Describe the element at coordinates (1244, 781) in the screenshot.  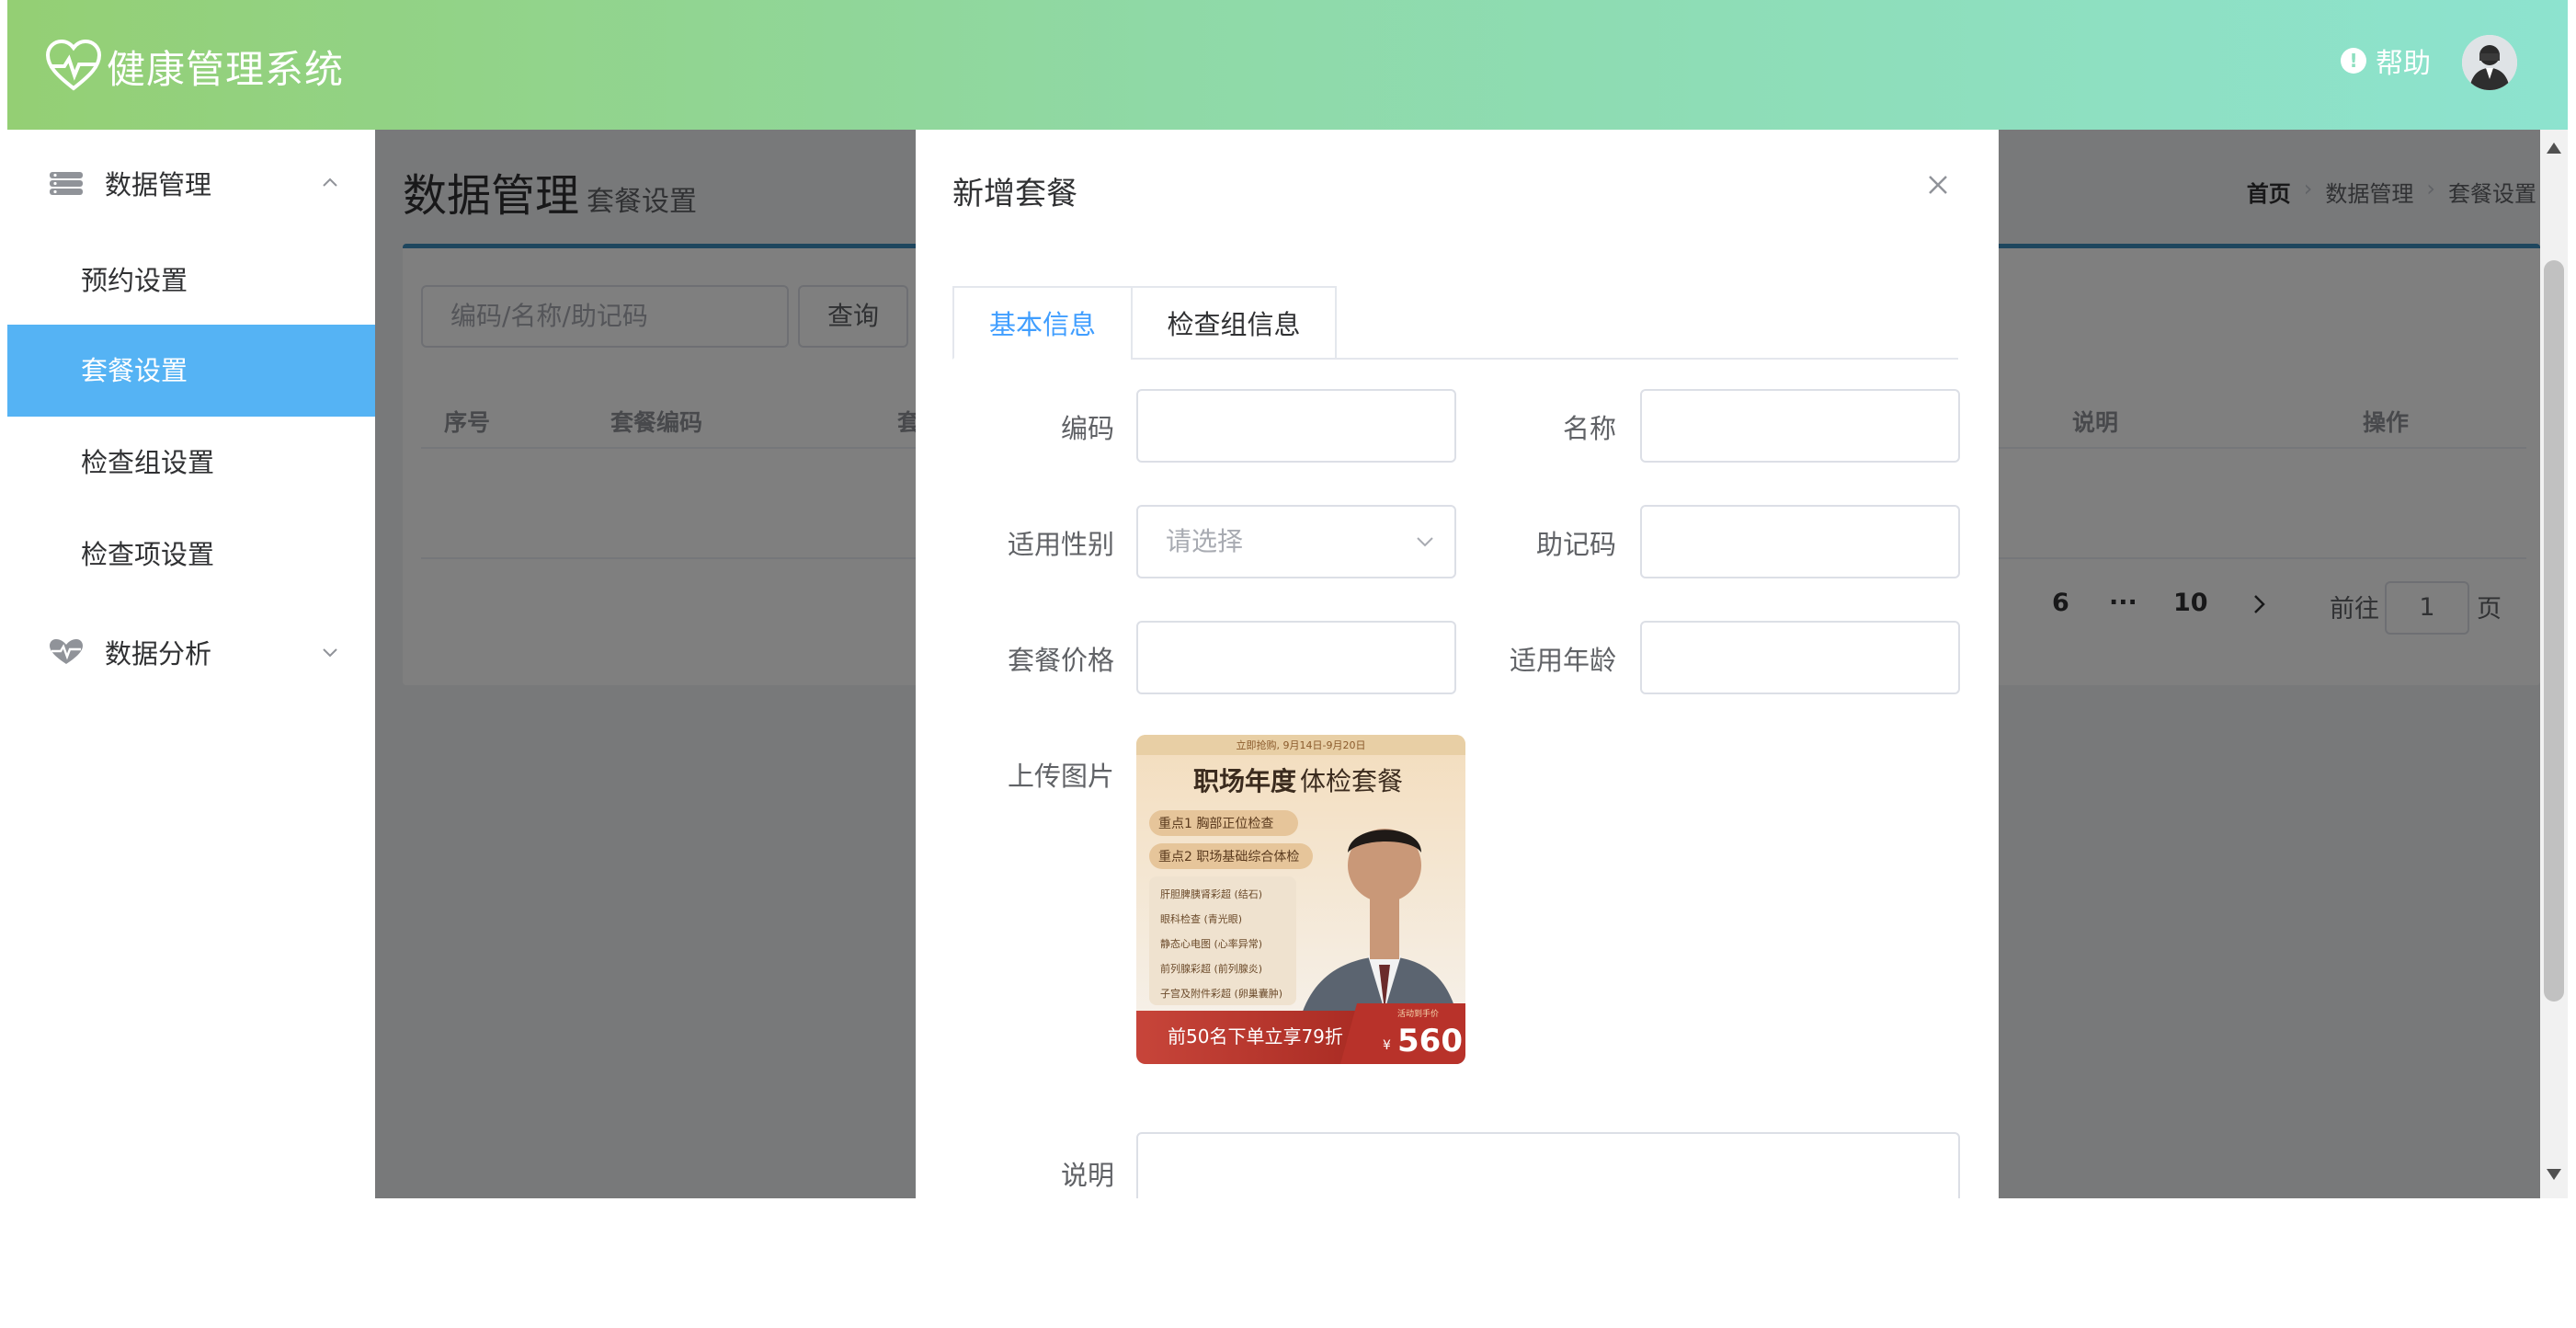
I see `poster-title-bold: 职场年度` at that location.